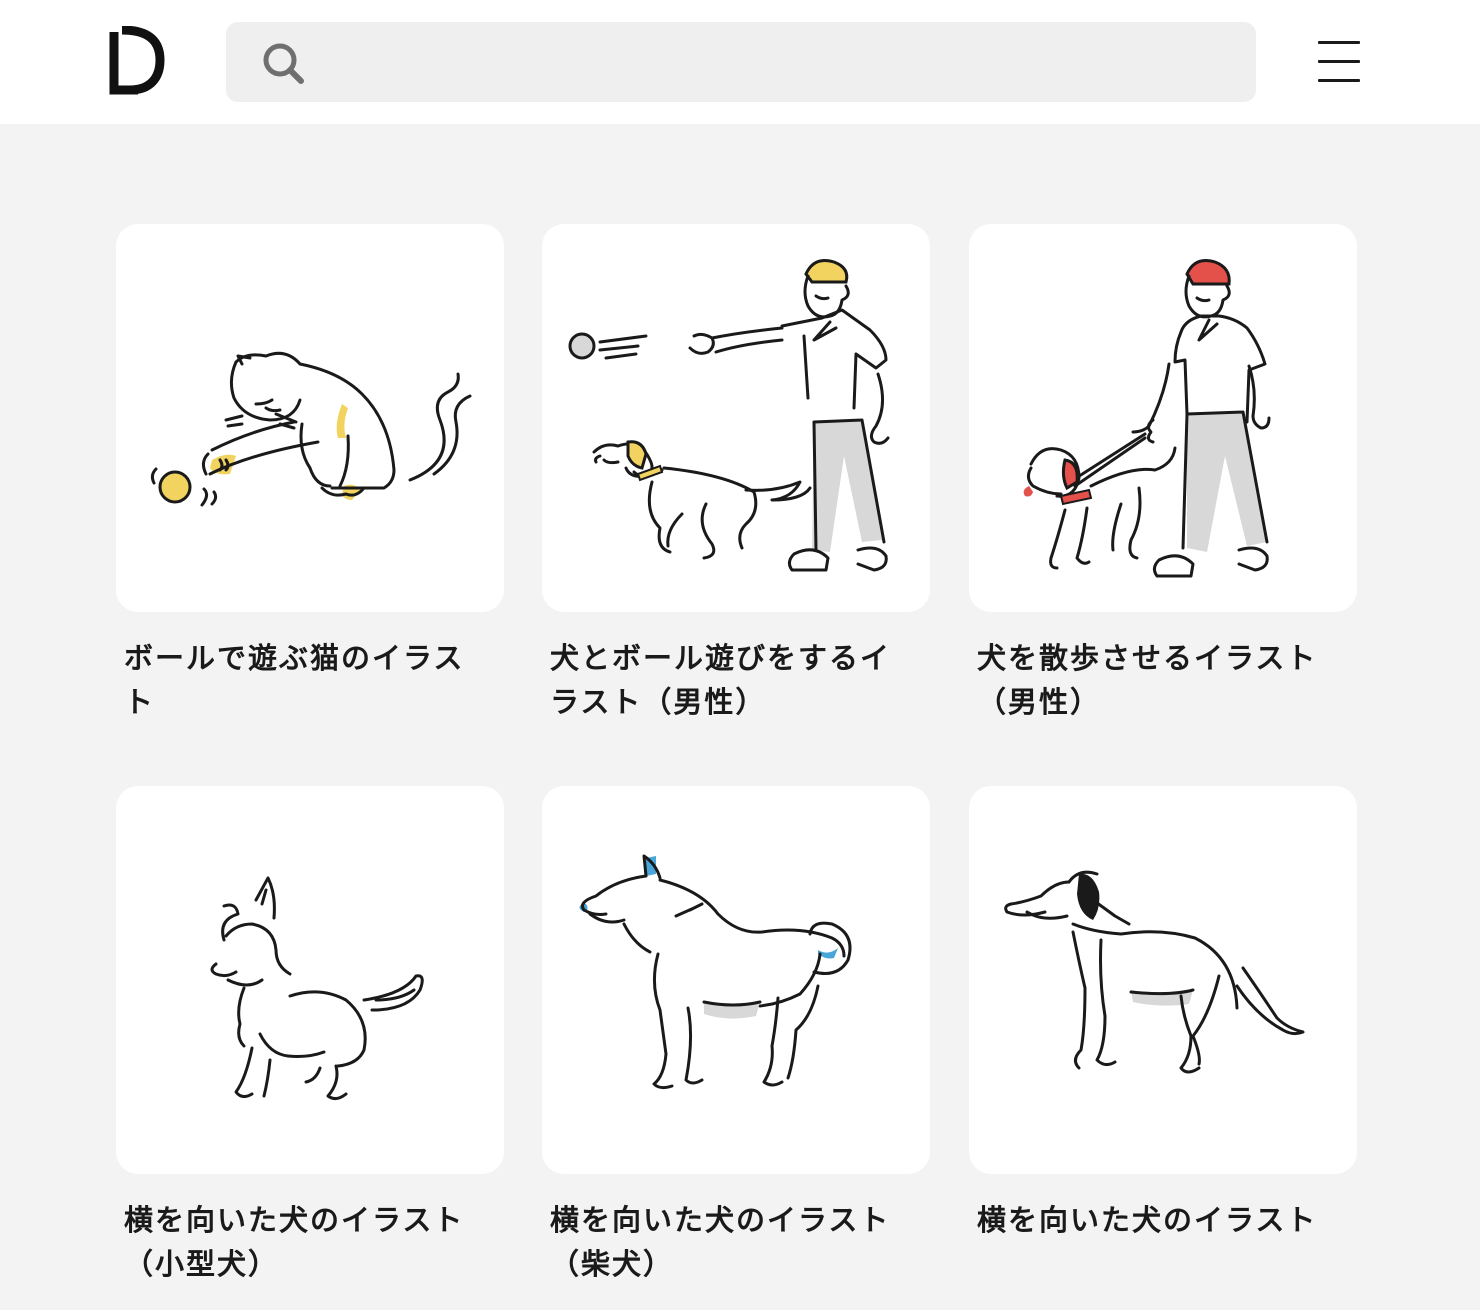  I want to click on illustration-card: 犬とボール遊びをするイラスト（男性）, so click(736, 474).